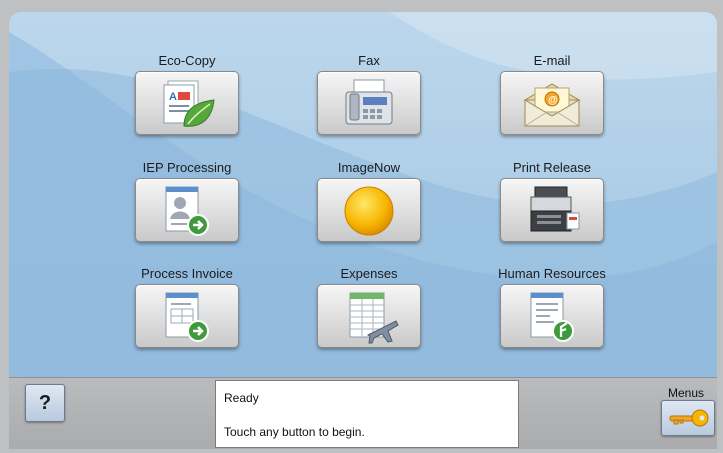 The height and width of the screenshot is (453, 723). Describe the element at coordinates (552, 167) in the screenshot. I see `tile-label: Print Release` at that location.